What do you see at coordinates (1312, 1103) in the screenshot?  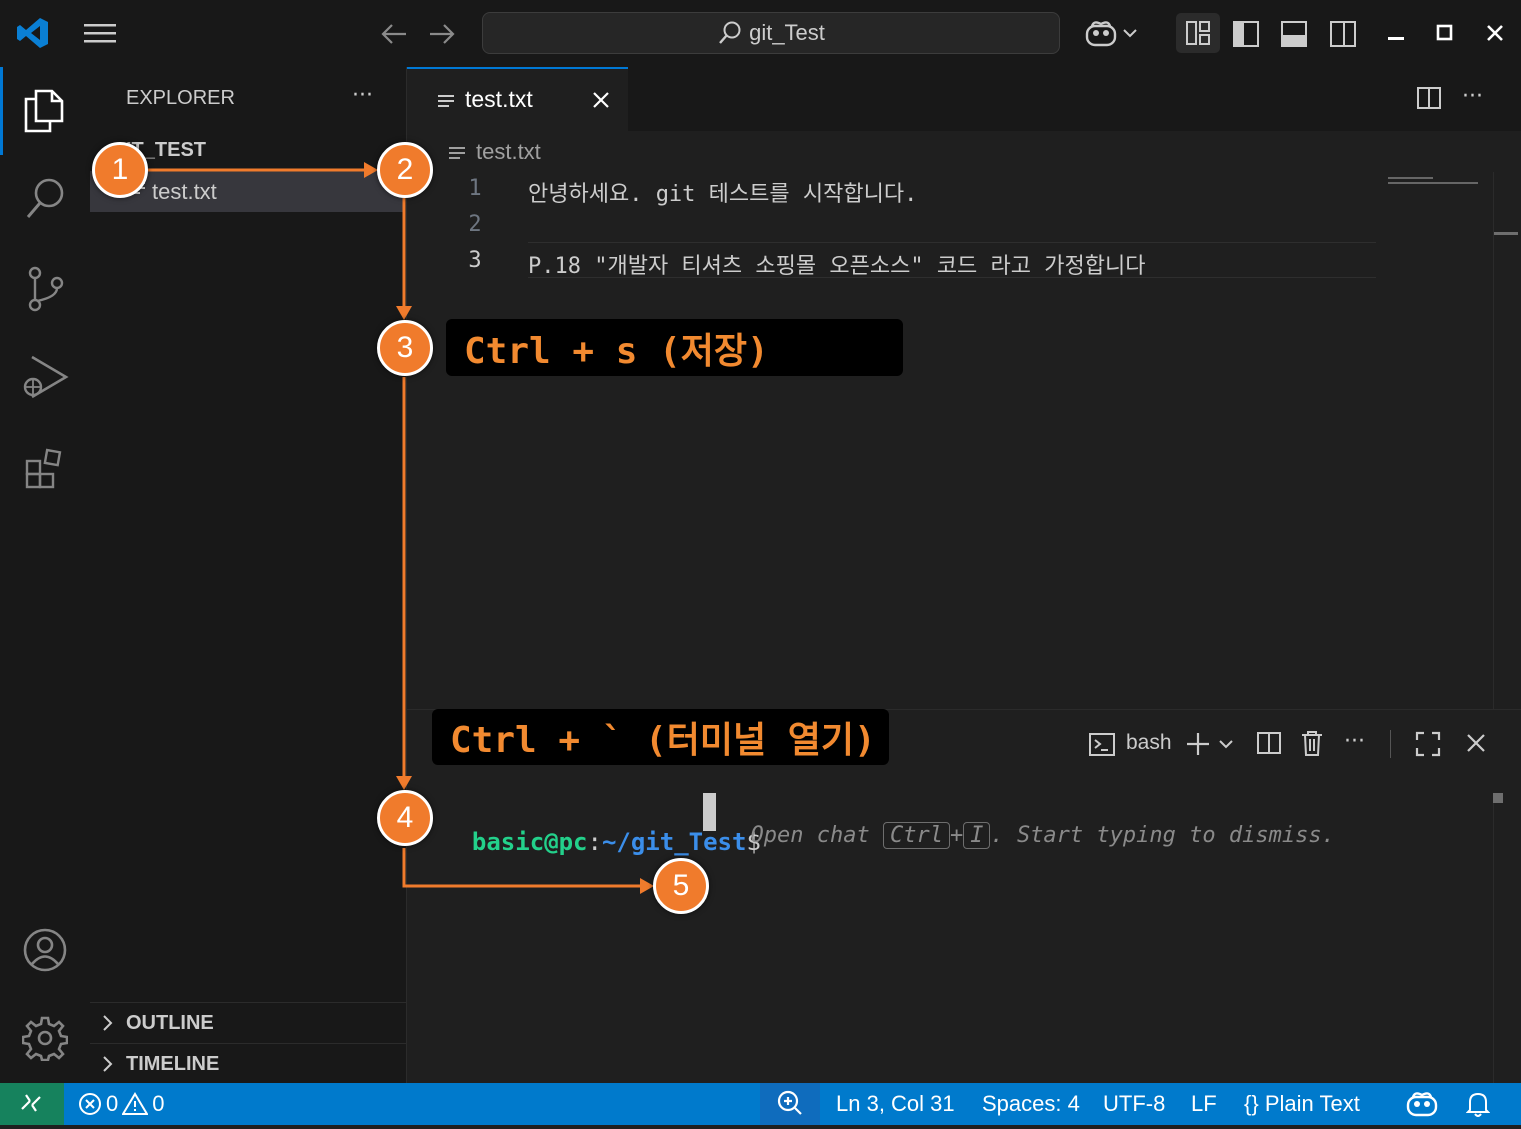 I see `language-label: Plain Text` at bounding box center [1312, 1103].